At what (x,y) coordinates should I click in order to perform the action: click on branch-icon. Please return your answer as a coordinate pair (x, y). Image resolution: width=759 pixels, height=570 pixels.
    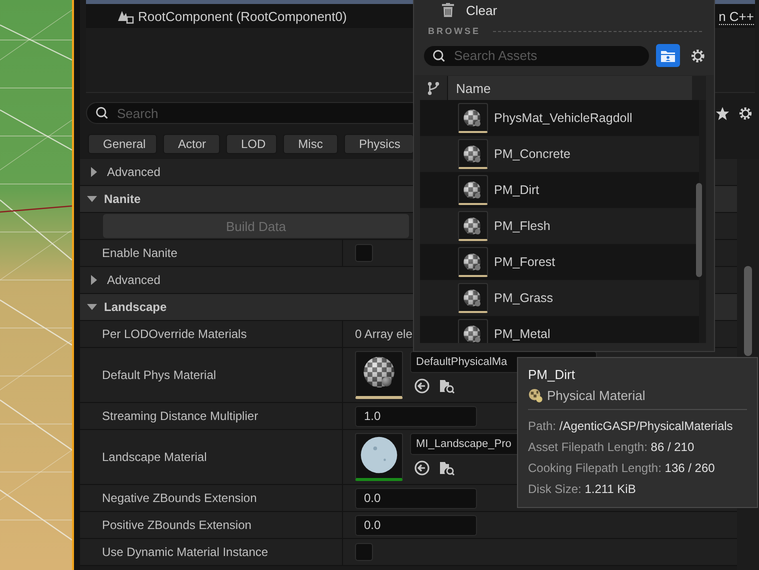
    Looking at the image, I should click on (433, 88).